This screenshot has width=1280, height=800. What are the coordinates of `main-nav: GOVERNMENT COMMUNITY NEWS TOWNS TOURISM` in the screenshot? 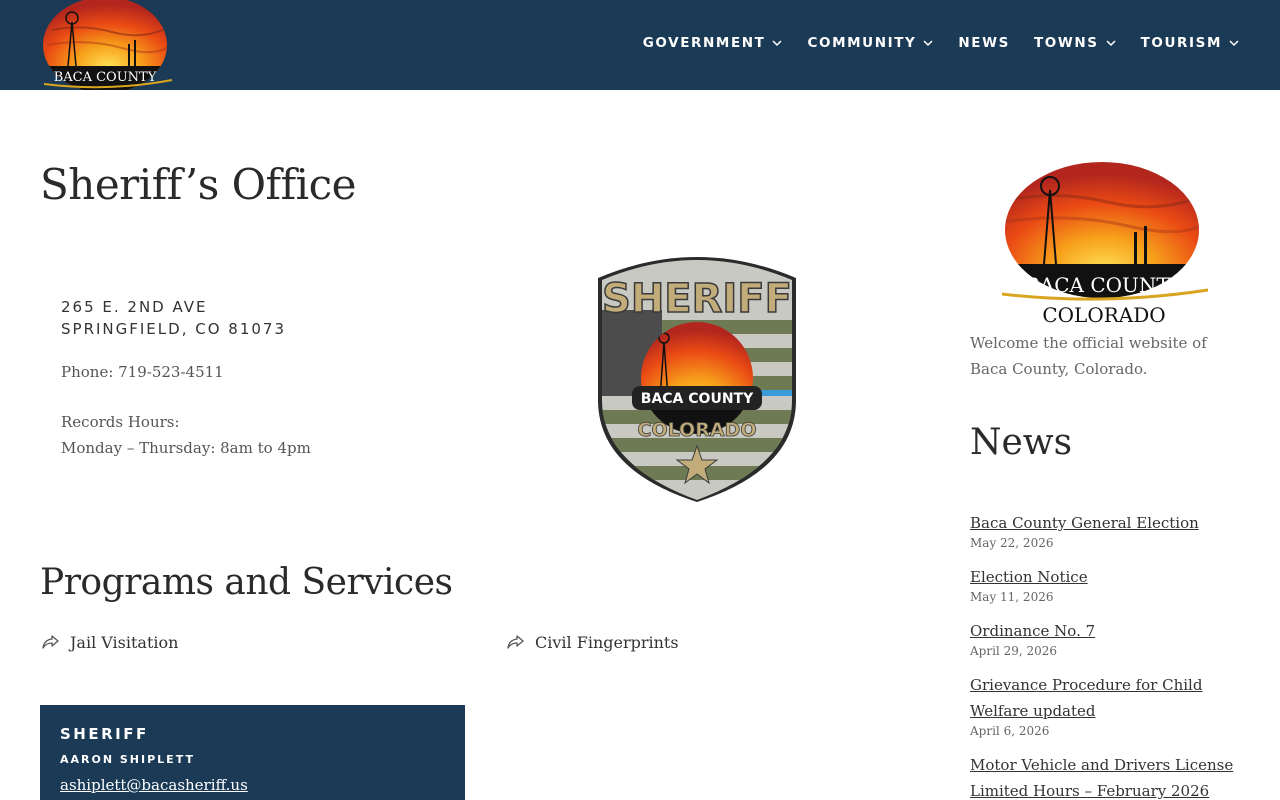 It's located at (941, 43).